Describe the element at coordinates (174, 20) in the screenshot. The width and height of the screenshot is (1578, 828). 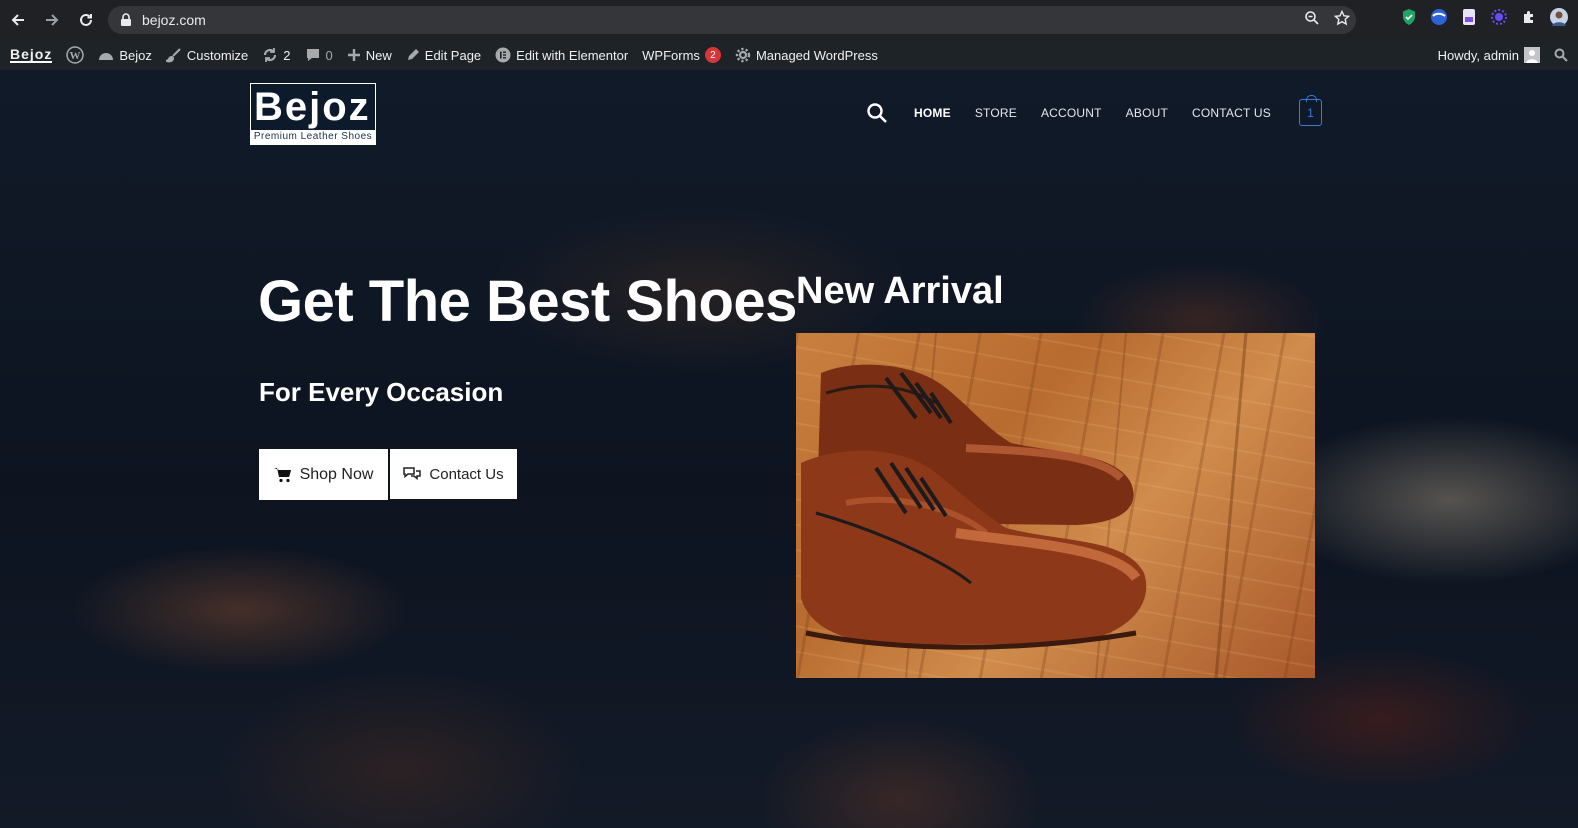
I see `address-bar-url: bejoz.com` at that location.